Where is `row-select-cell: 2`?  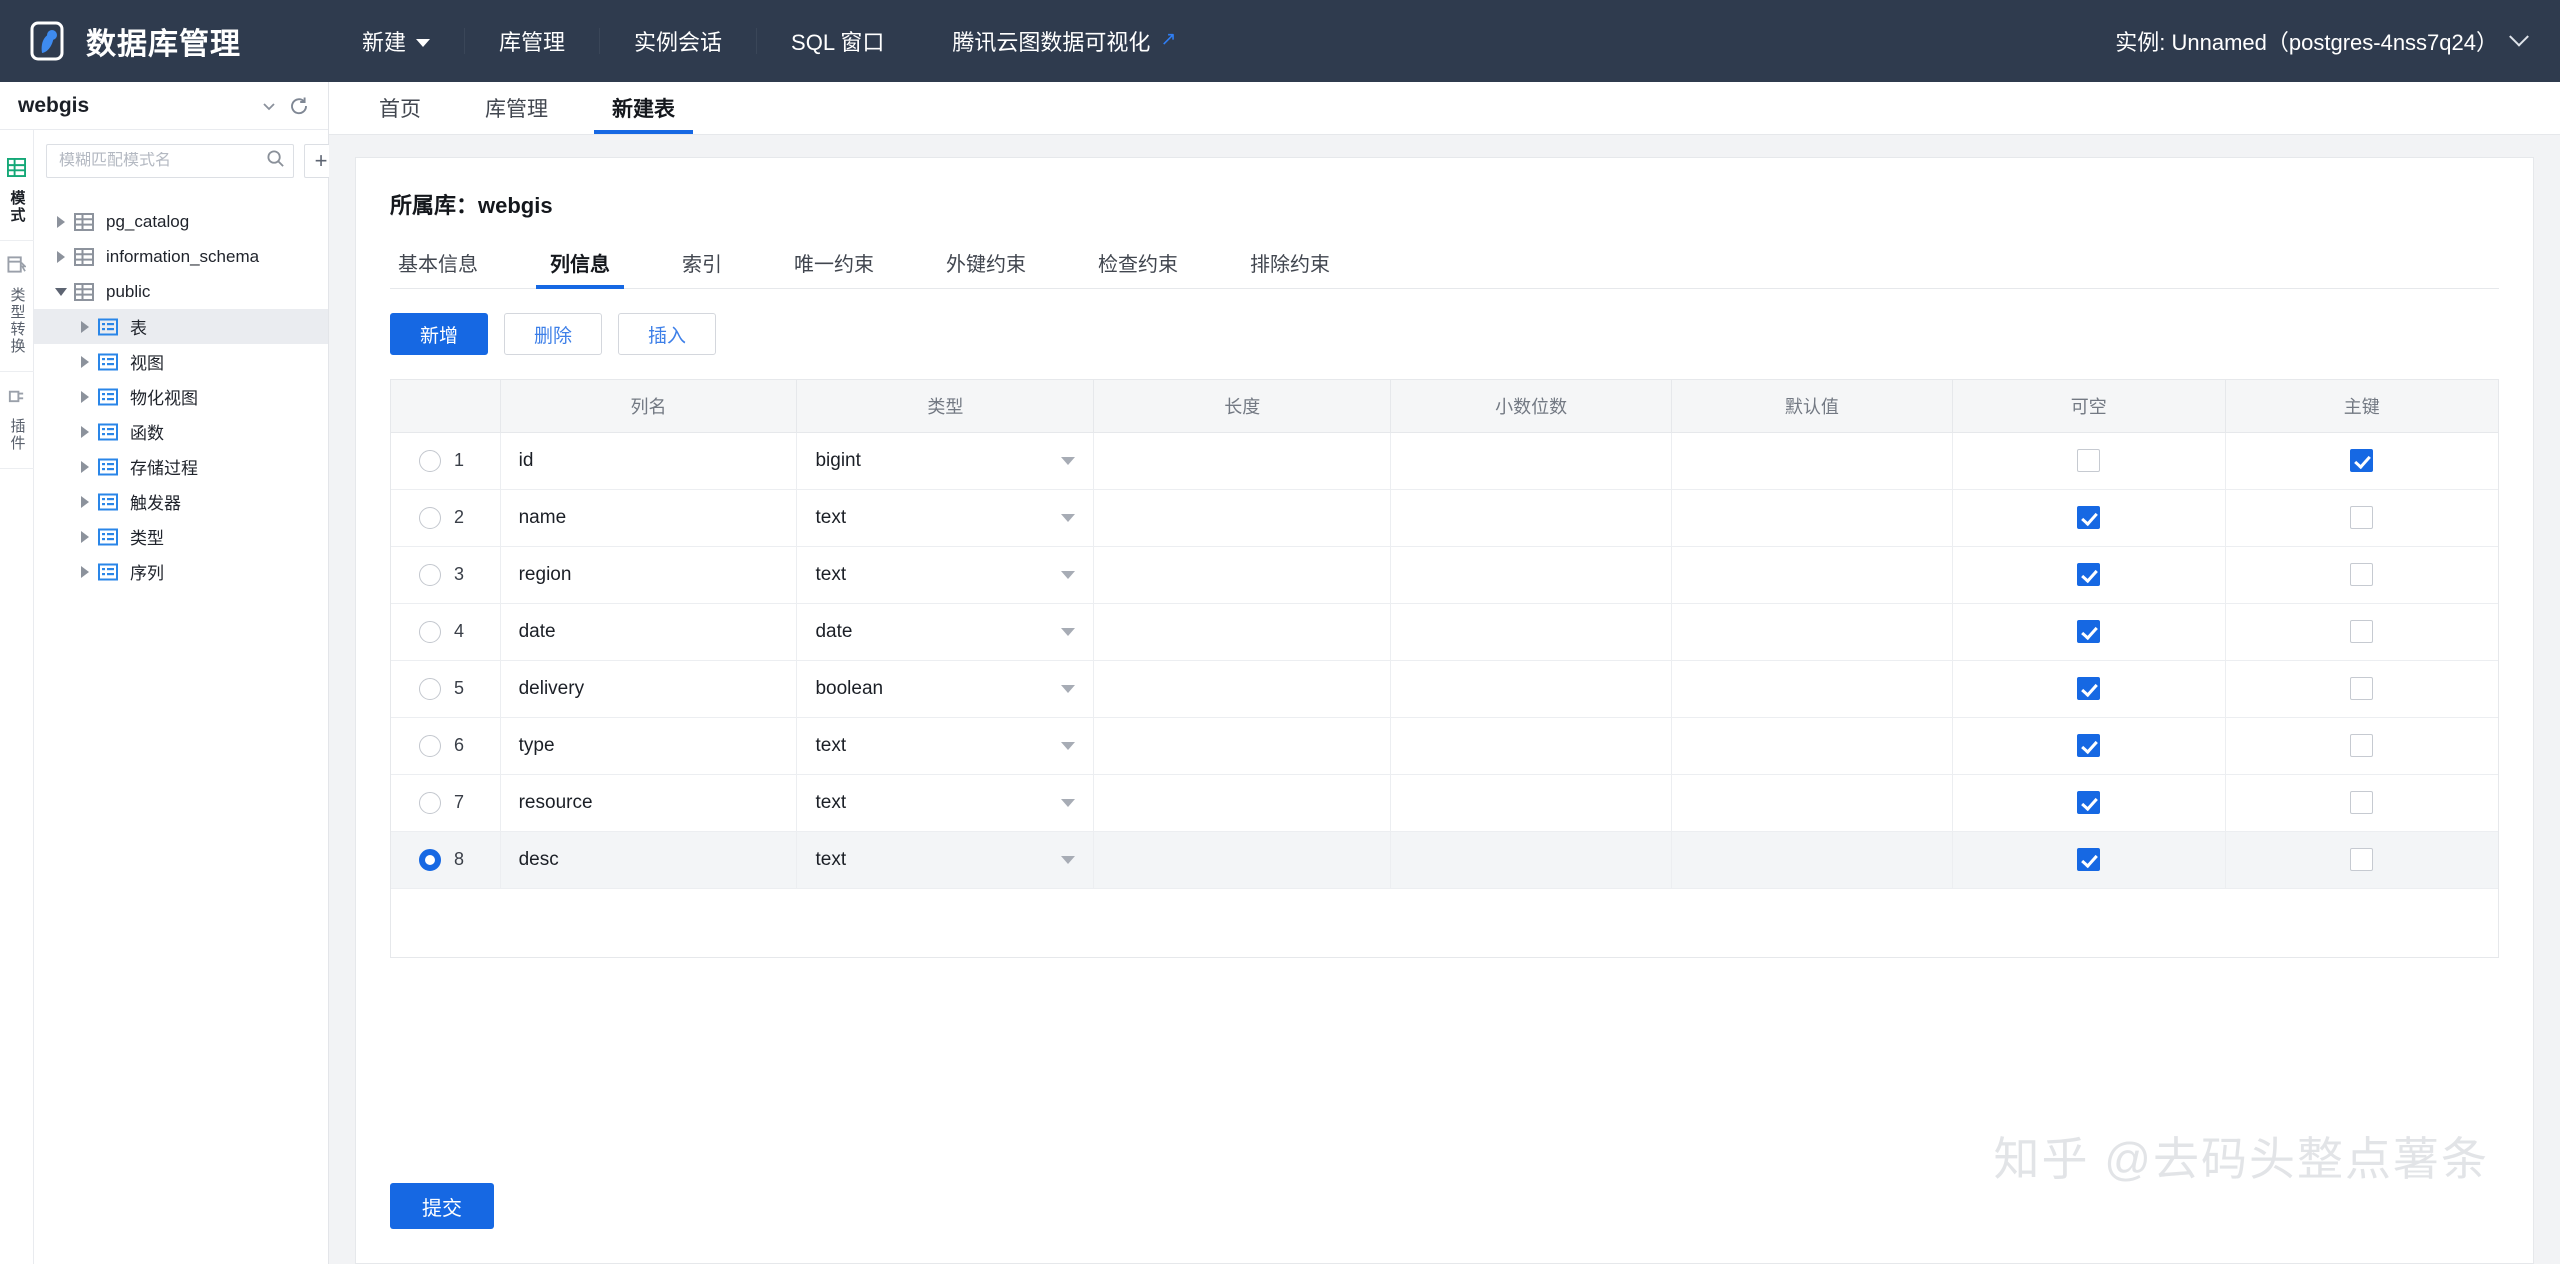 row-select-cell: 2 is located at coordinates (446, 518).